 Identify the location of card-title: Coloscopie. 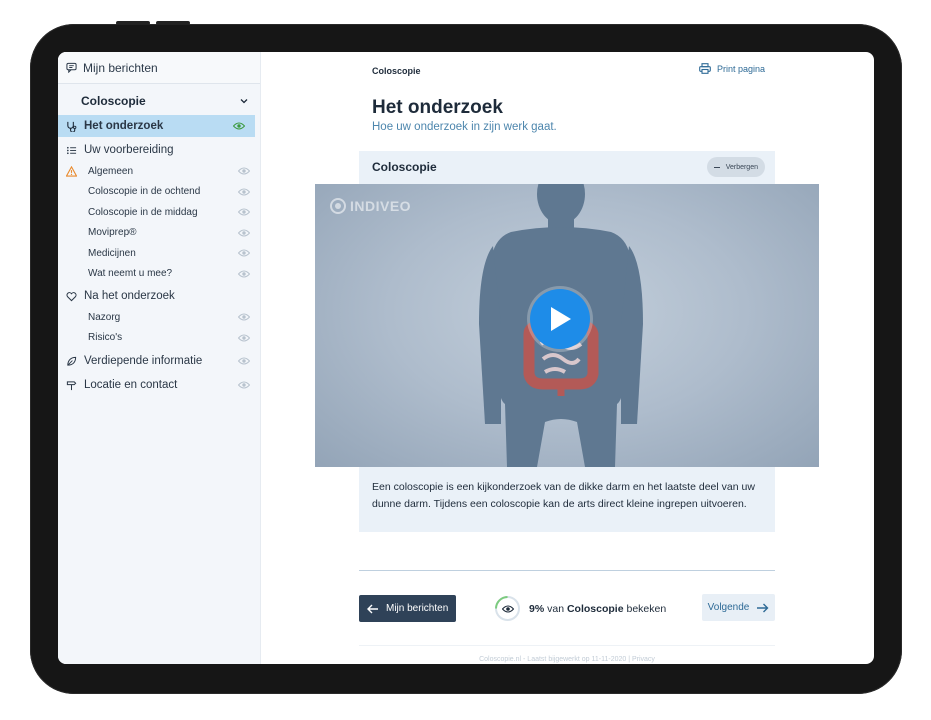
(404, 167).